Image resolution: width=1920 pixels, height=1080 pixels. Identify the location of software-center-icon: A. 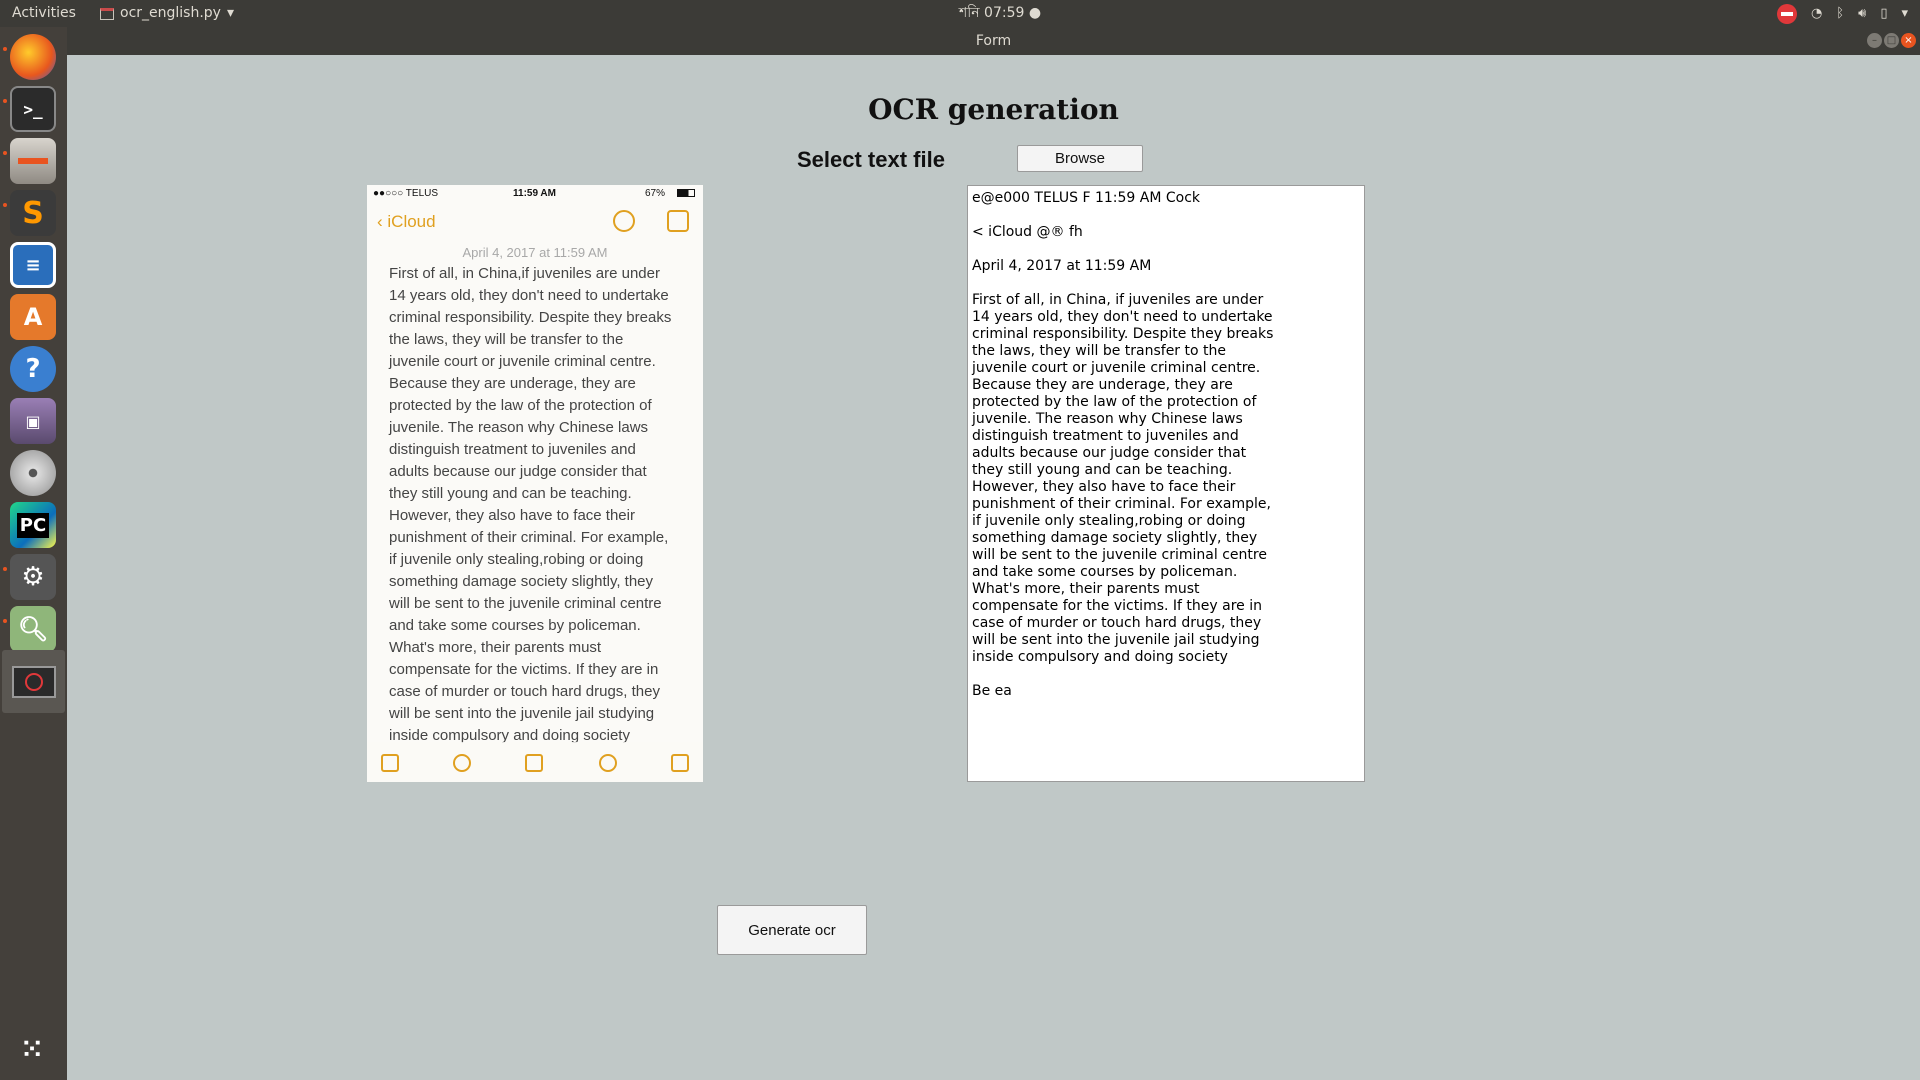
(33, 317).